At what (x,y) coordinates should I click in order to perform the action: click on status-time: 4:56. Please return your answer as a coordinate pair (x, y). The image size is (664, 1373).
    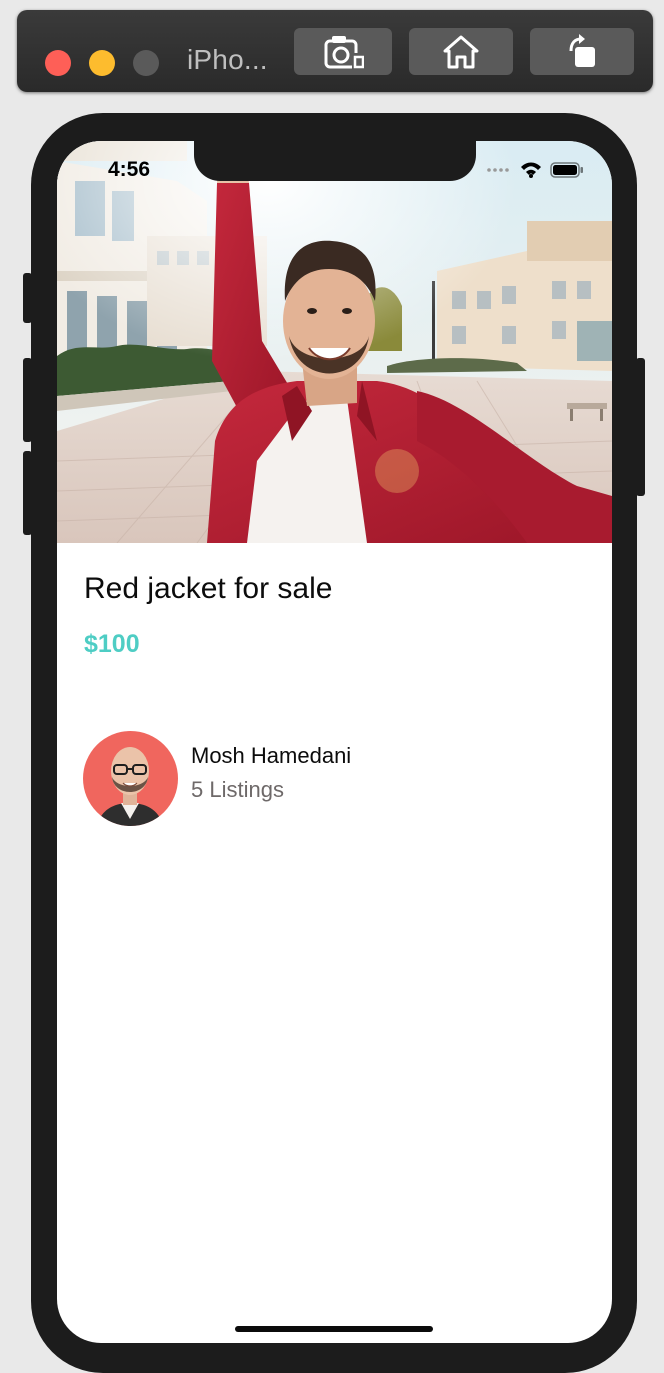
    Looking at the image, I should click on (129, 169).